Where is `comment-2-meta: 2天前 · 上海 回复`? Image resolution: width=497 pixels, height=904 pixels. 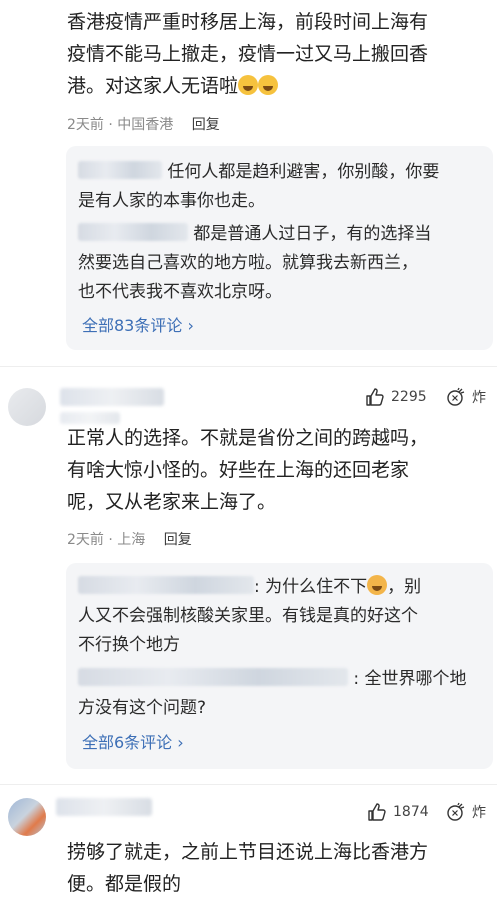
comment-2-meta: 2天前 · 上海 回复 is located at coordinates (129, 540).